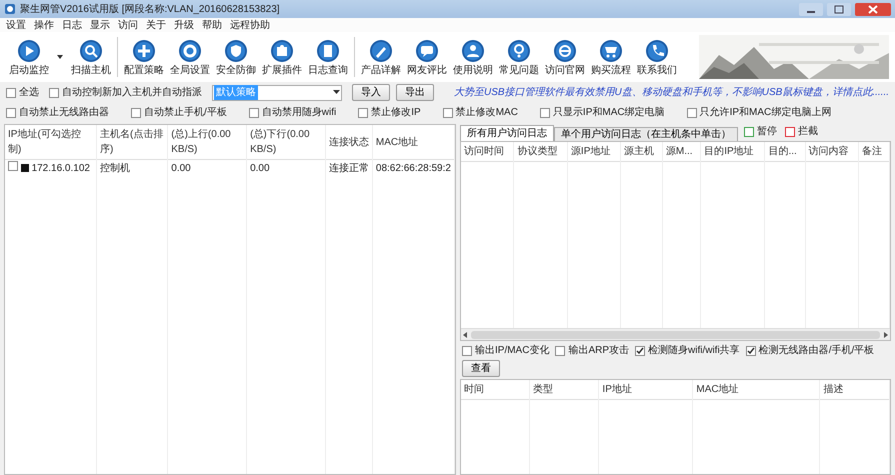  Describe the element at coordinates (22, 92) in the screenshot. I see `checkbox: 全选` at that location.